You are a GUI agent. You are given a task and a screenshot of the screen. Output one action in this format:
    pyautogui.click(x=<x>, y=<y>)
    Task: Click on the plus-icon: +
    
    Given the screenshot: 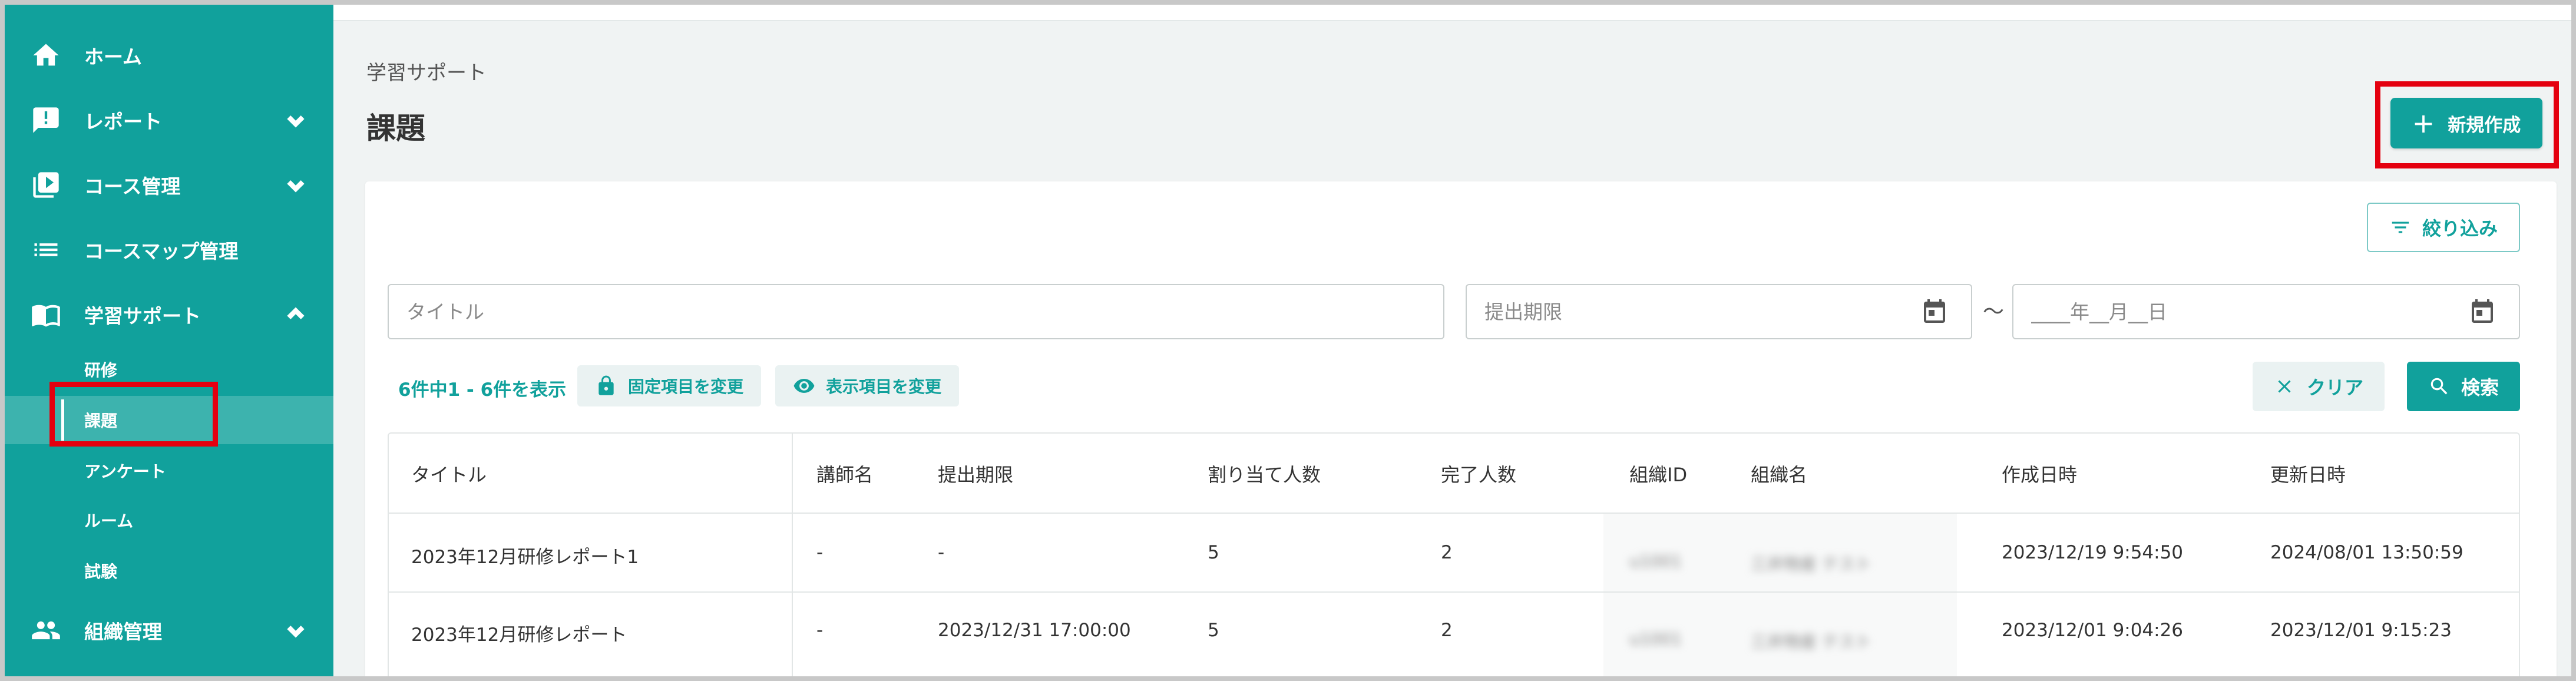 What is the action you would take?
    pyautogui.click(x=2423, y=123)
    